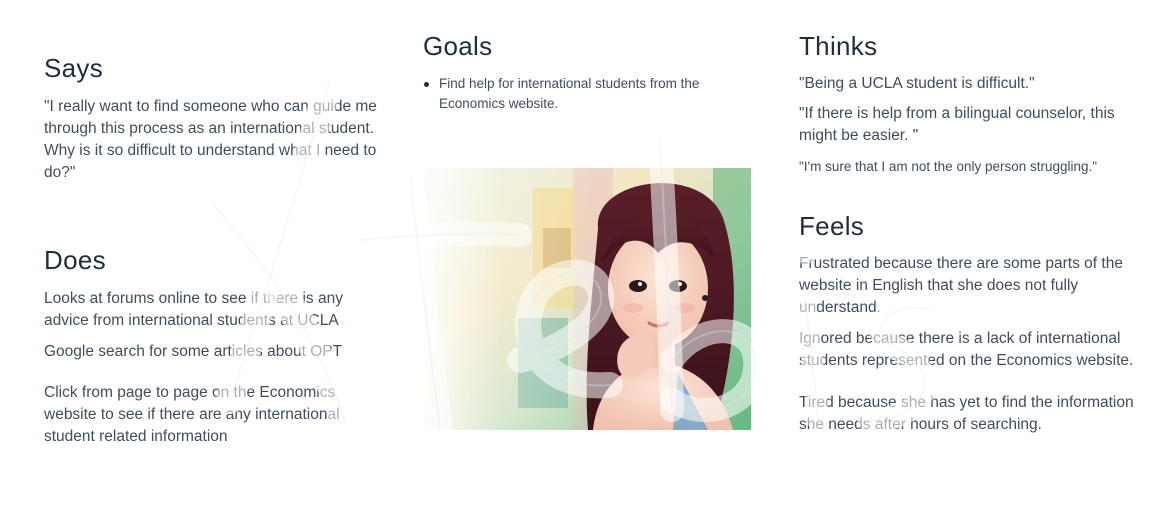 This screenshot has width=1161, height=528. Describe the element at coordinates (458, 46) in the screenshot. I see `goals-heading: Goals` at that location.